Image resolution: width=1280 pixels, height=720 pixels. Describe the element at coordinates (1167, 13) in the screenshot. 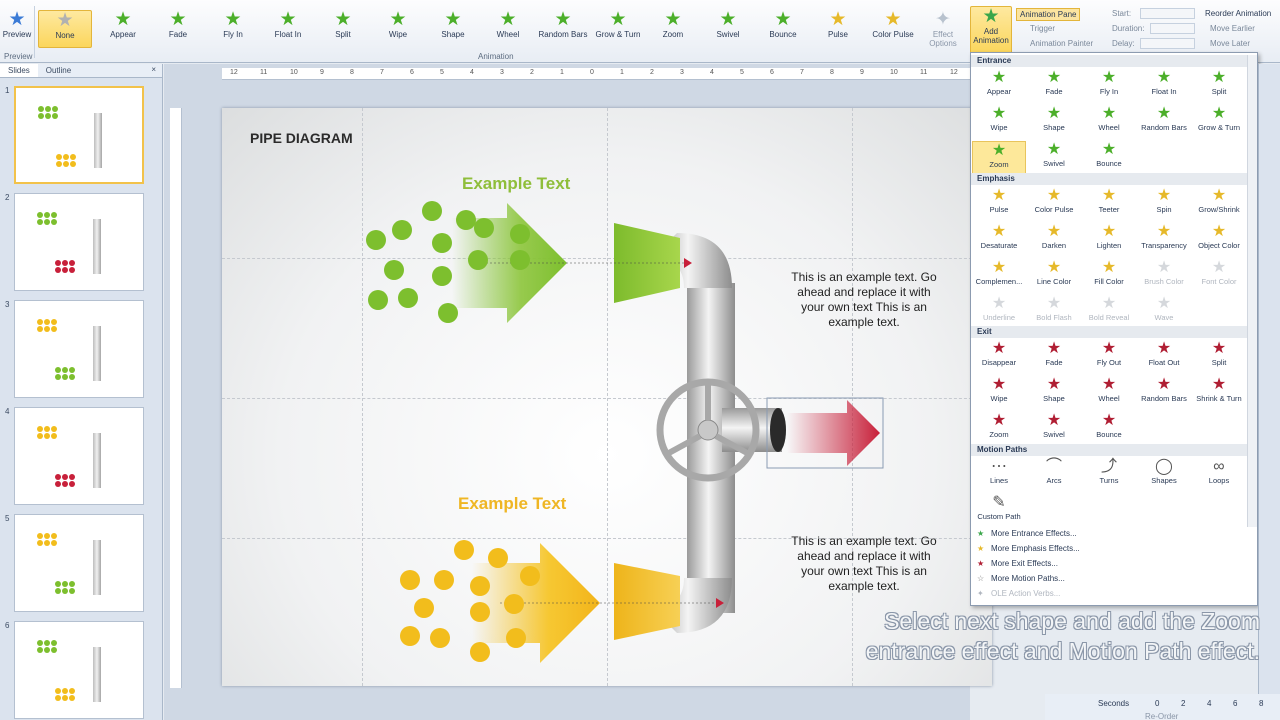

I see `start-select` at that location.